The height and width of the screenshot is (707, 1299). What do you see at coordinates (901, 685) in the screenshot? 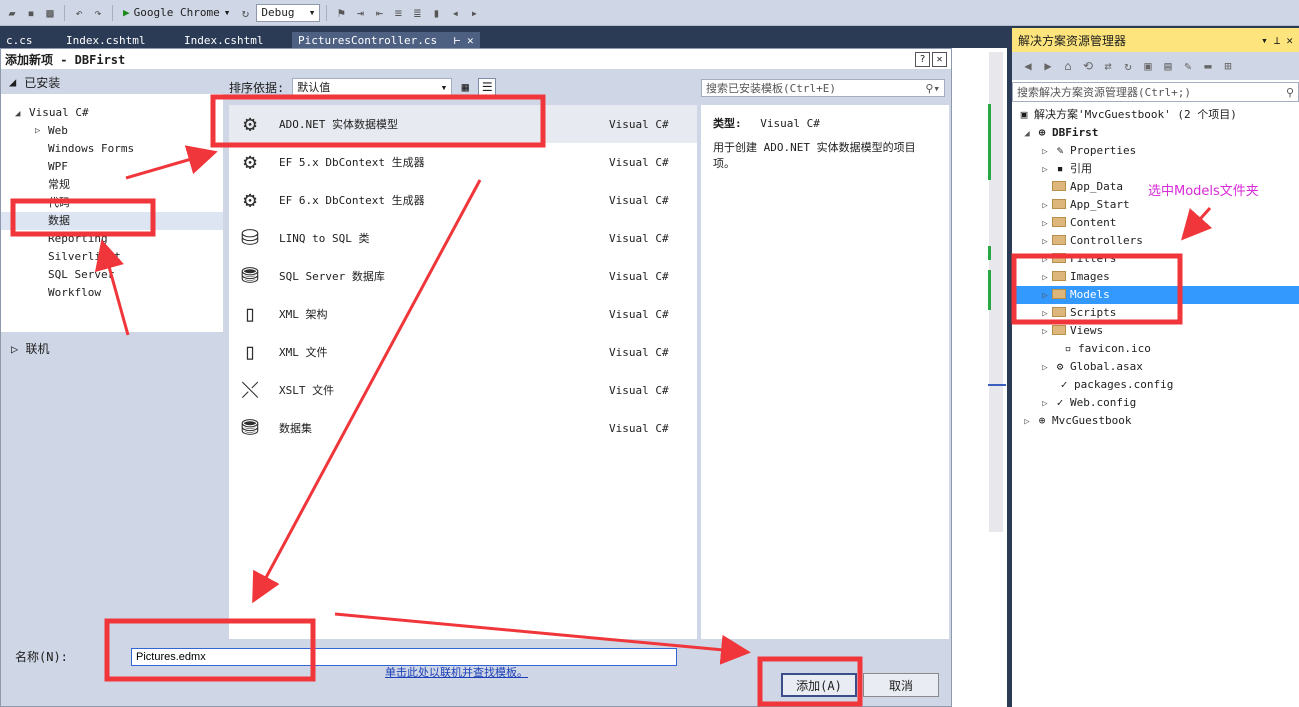
I see `cancel-button: 取消` at bounding box center [901, 685].